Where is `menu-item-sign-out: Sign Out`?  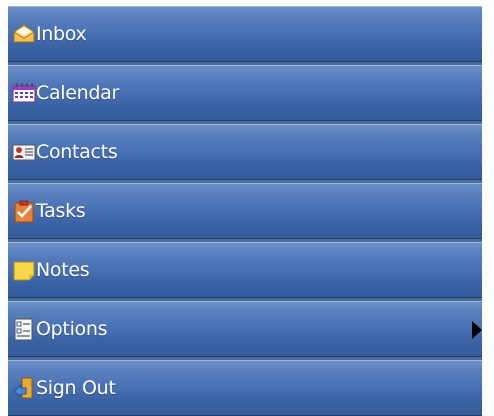 menu-item-sign-out: Sign Out is located at coordinates (245, 388).